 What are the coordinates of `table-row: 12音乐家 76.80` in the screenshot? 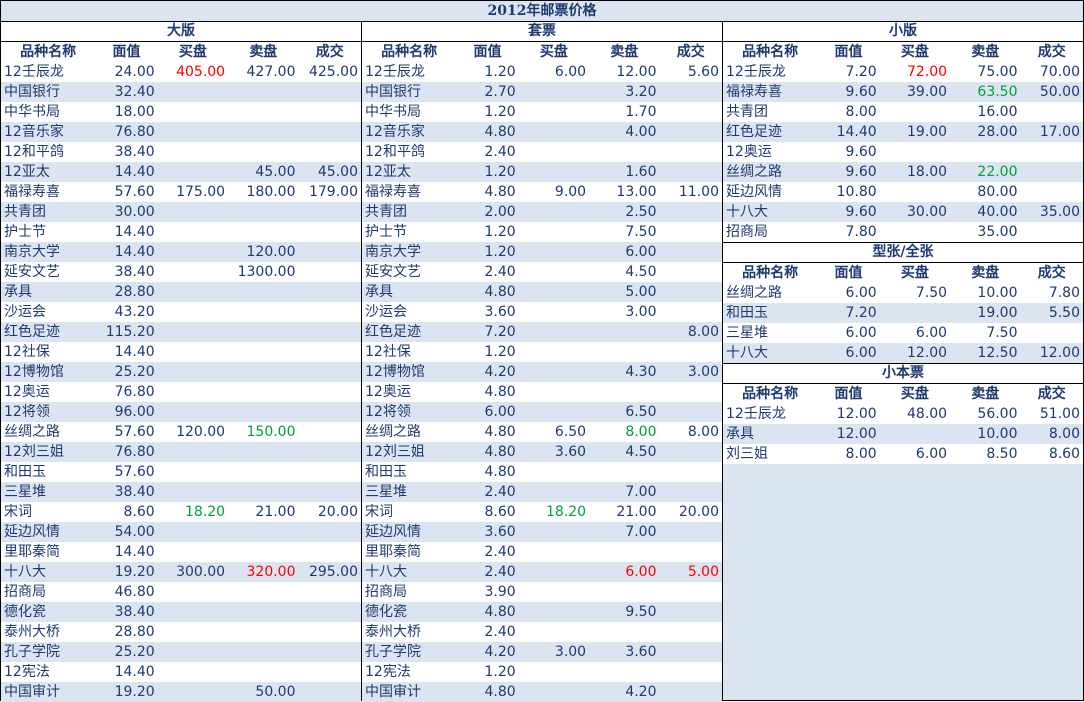 It's located at (181, 132).